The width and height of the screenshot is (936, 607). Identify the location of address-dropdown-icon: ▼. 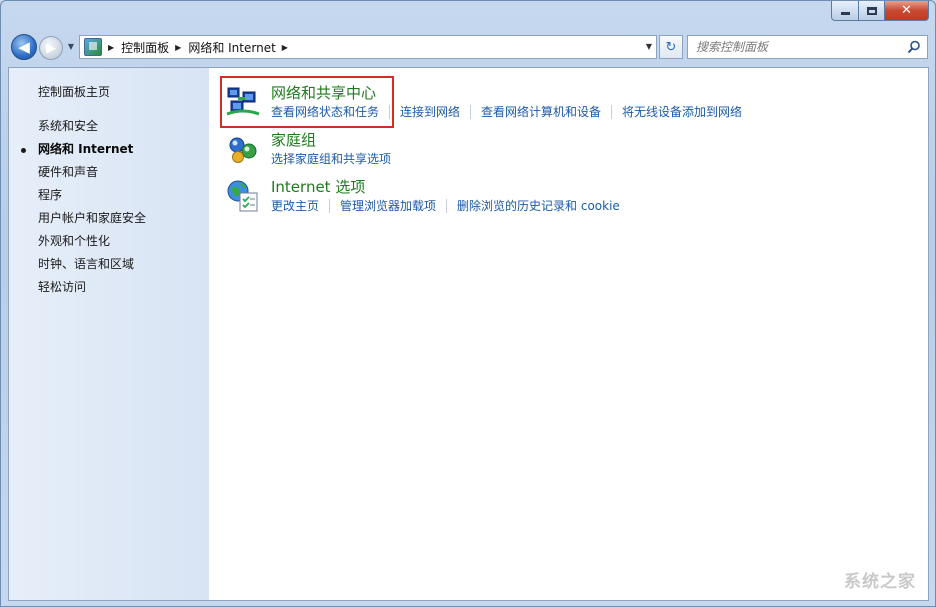
(649, 46).